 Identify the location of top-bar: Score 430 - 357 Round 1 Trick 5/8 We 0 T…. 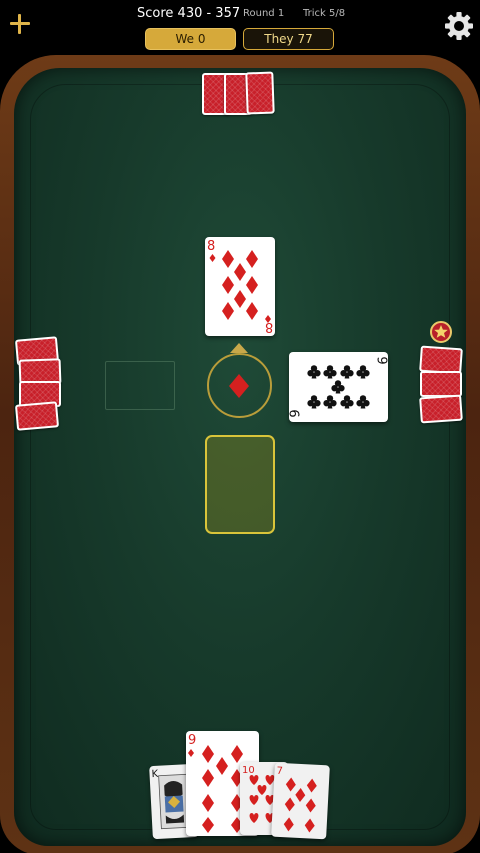
(240, 28).